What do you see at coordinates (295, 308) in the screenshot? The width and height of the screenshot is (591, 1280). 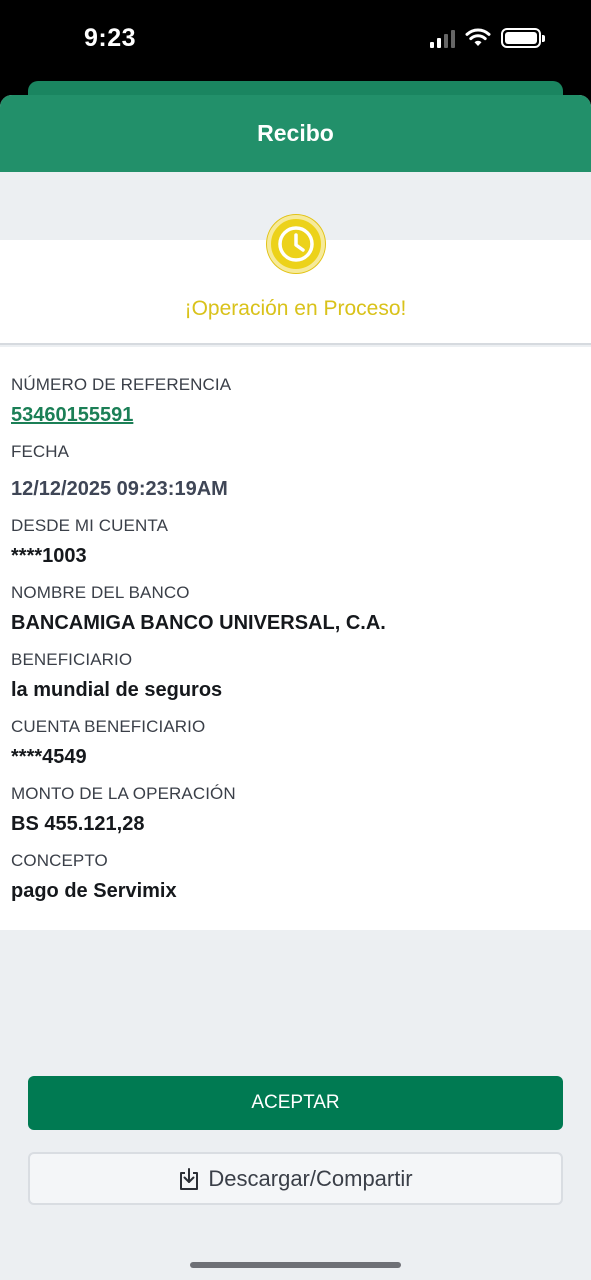 I see `status-message: ¡Operación en Proceso!` at bounding box center [295, 308].